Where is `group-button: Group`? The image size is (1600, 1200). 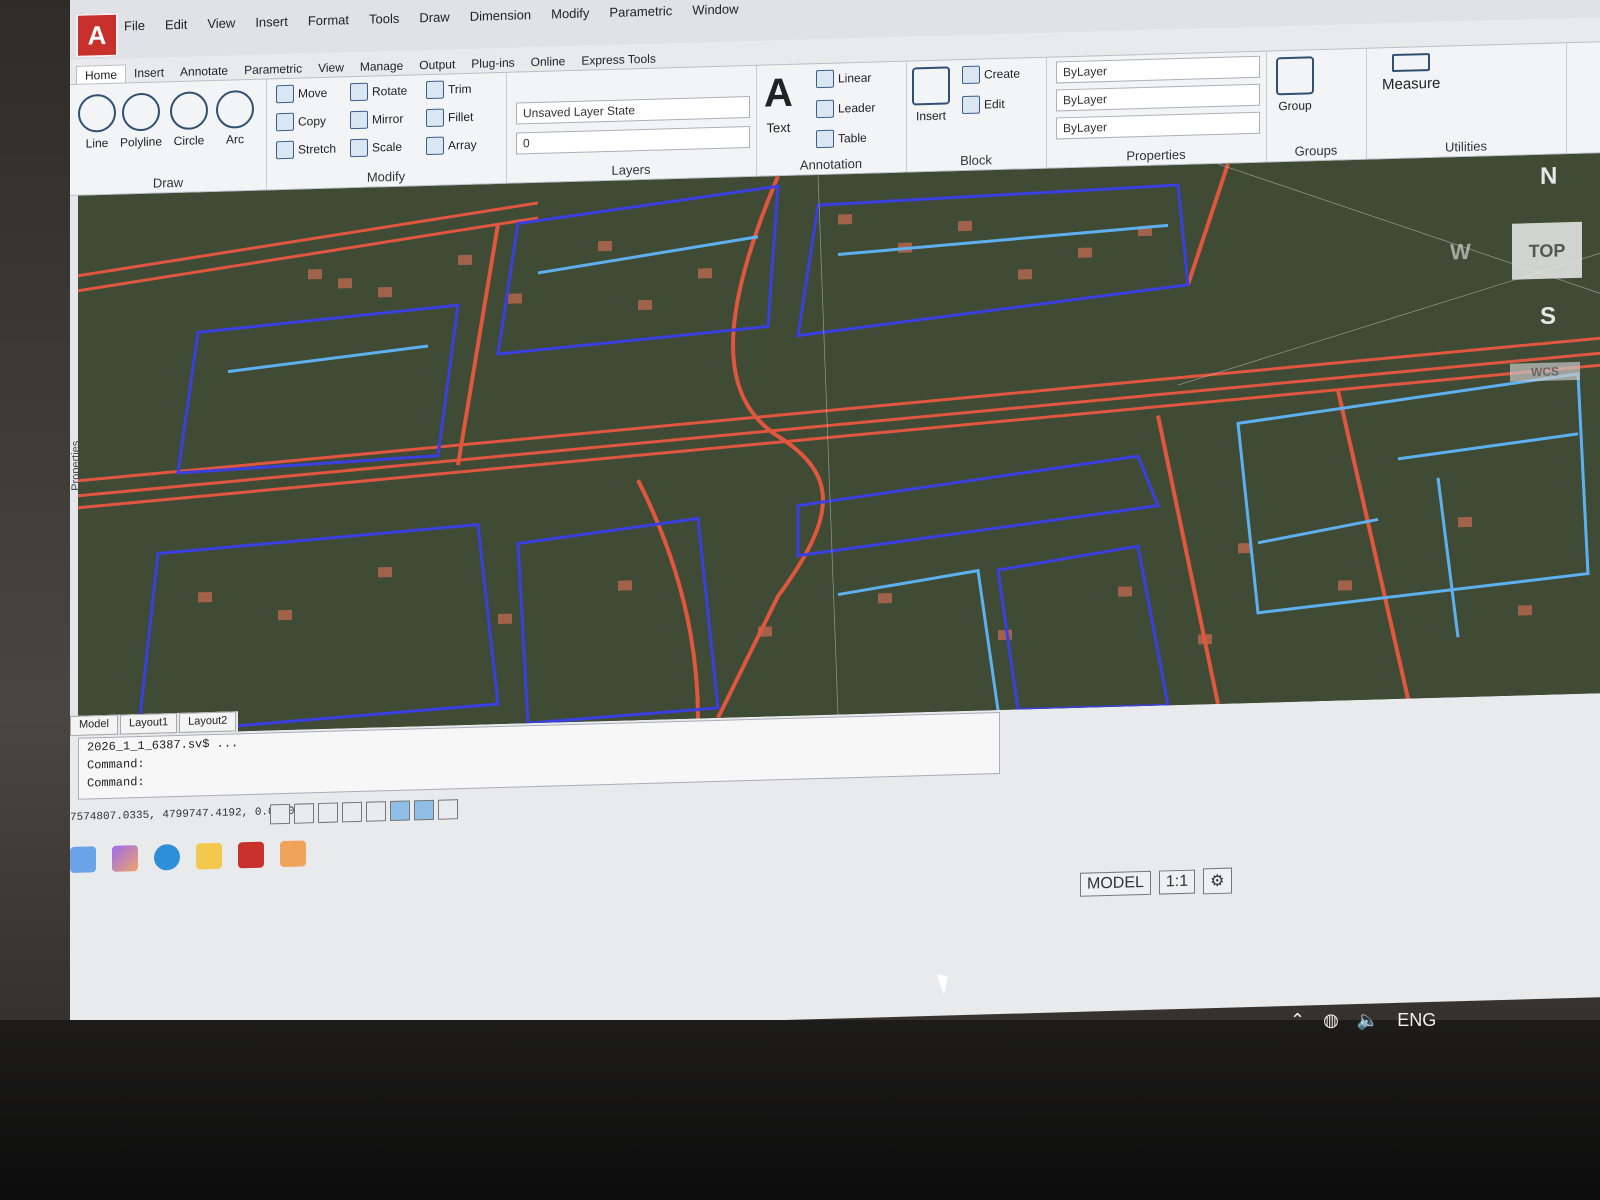
group-button: Group is located at coordinates (1295, 84).